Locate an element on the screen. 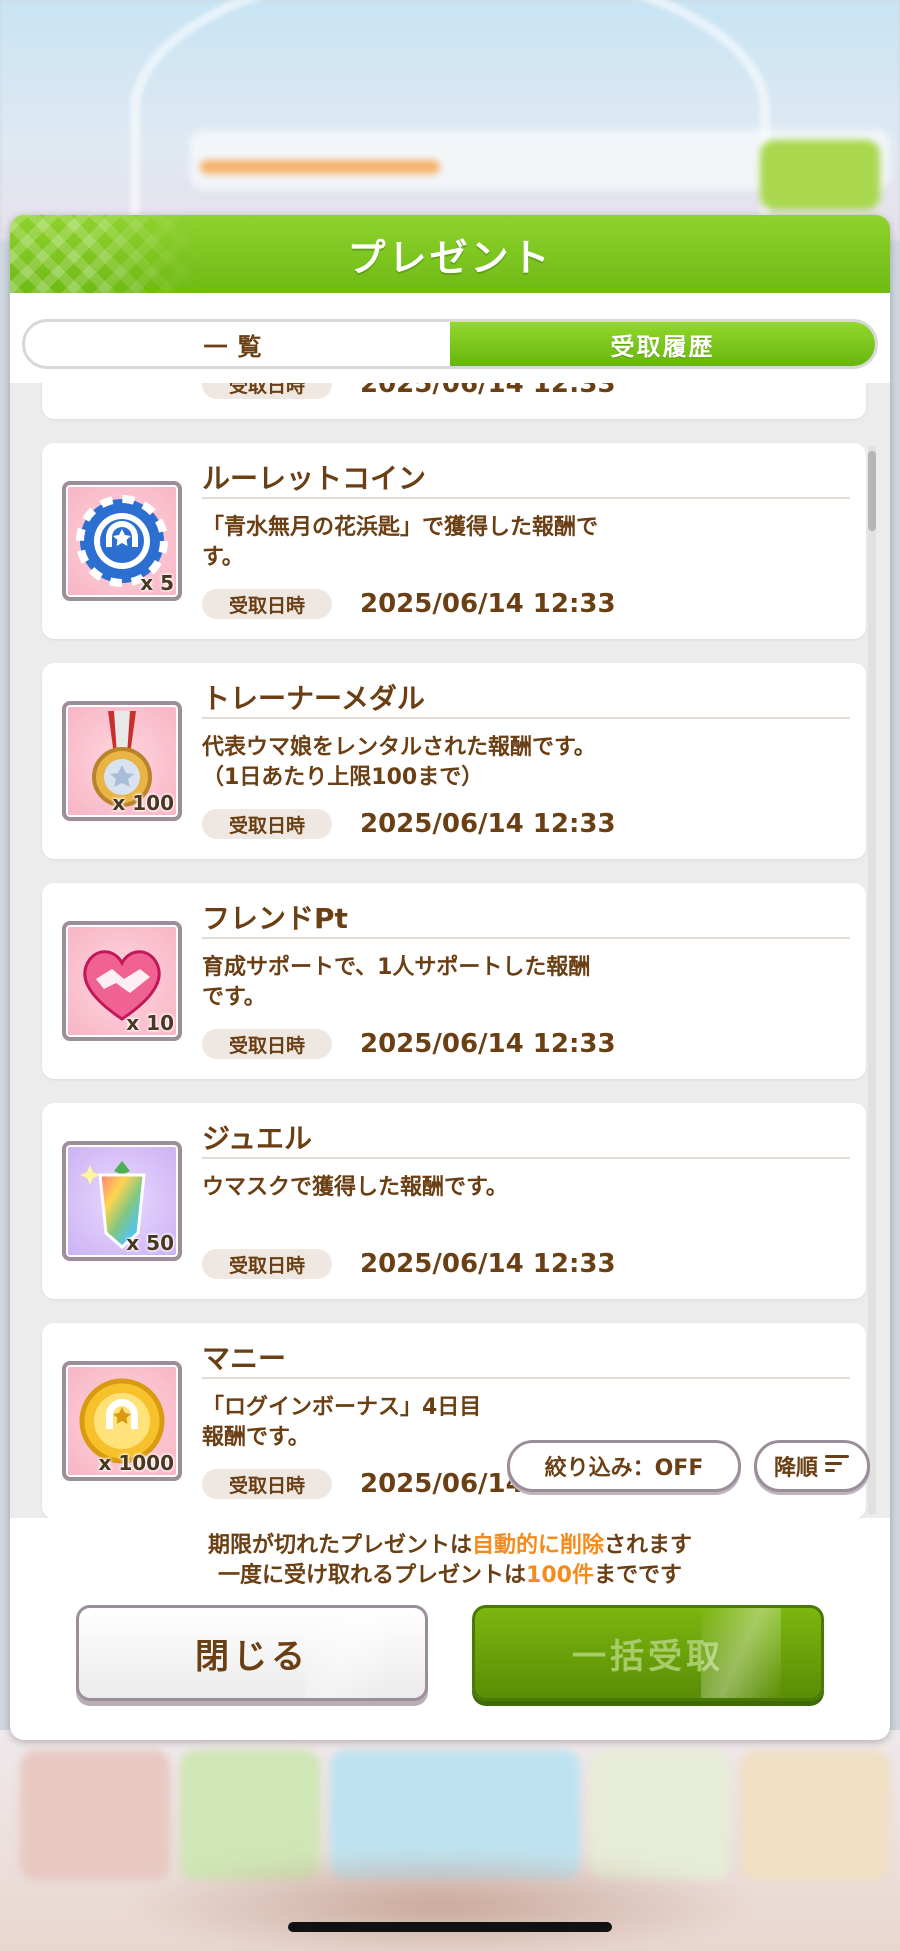  sort-lines-icon is located at coordinates (837, 1466).